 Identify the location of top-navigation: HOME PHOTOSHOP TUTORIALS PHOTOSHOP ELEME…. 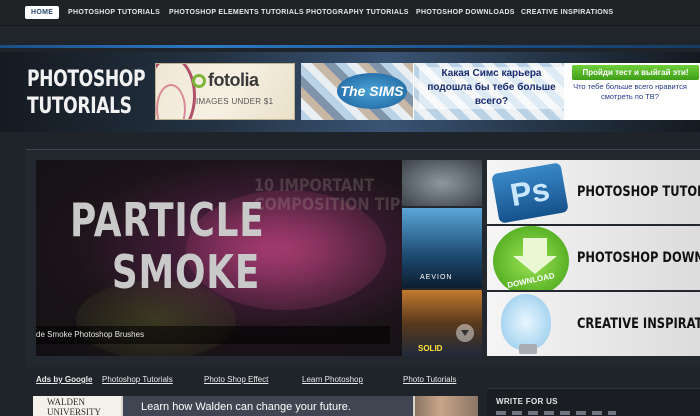
(350, 13).